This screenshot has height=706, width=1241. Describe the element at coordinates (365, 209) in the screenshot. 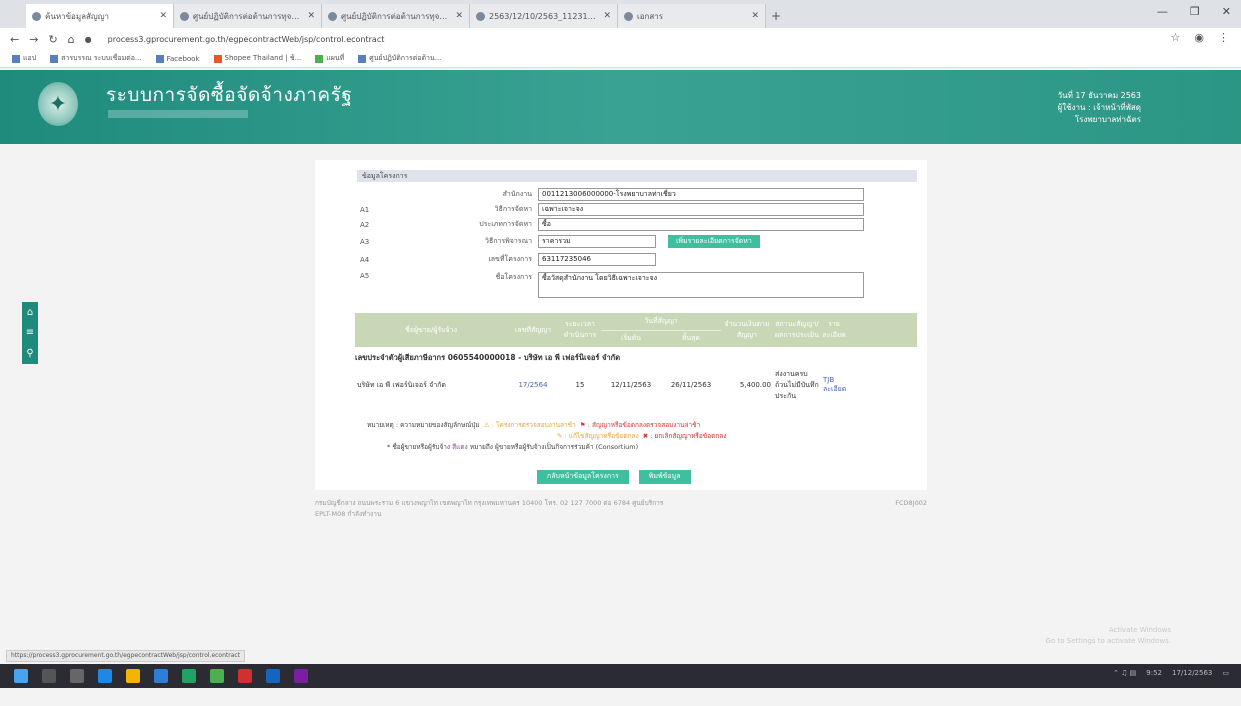

I see `field-code: A1` at that location.